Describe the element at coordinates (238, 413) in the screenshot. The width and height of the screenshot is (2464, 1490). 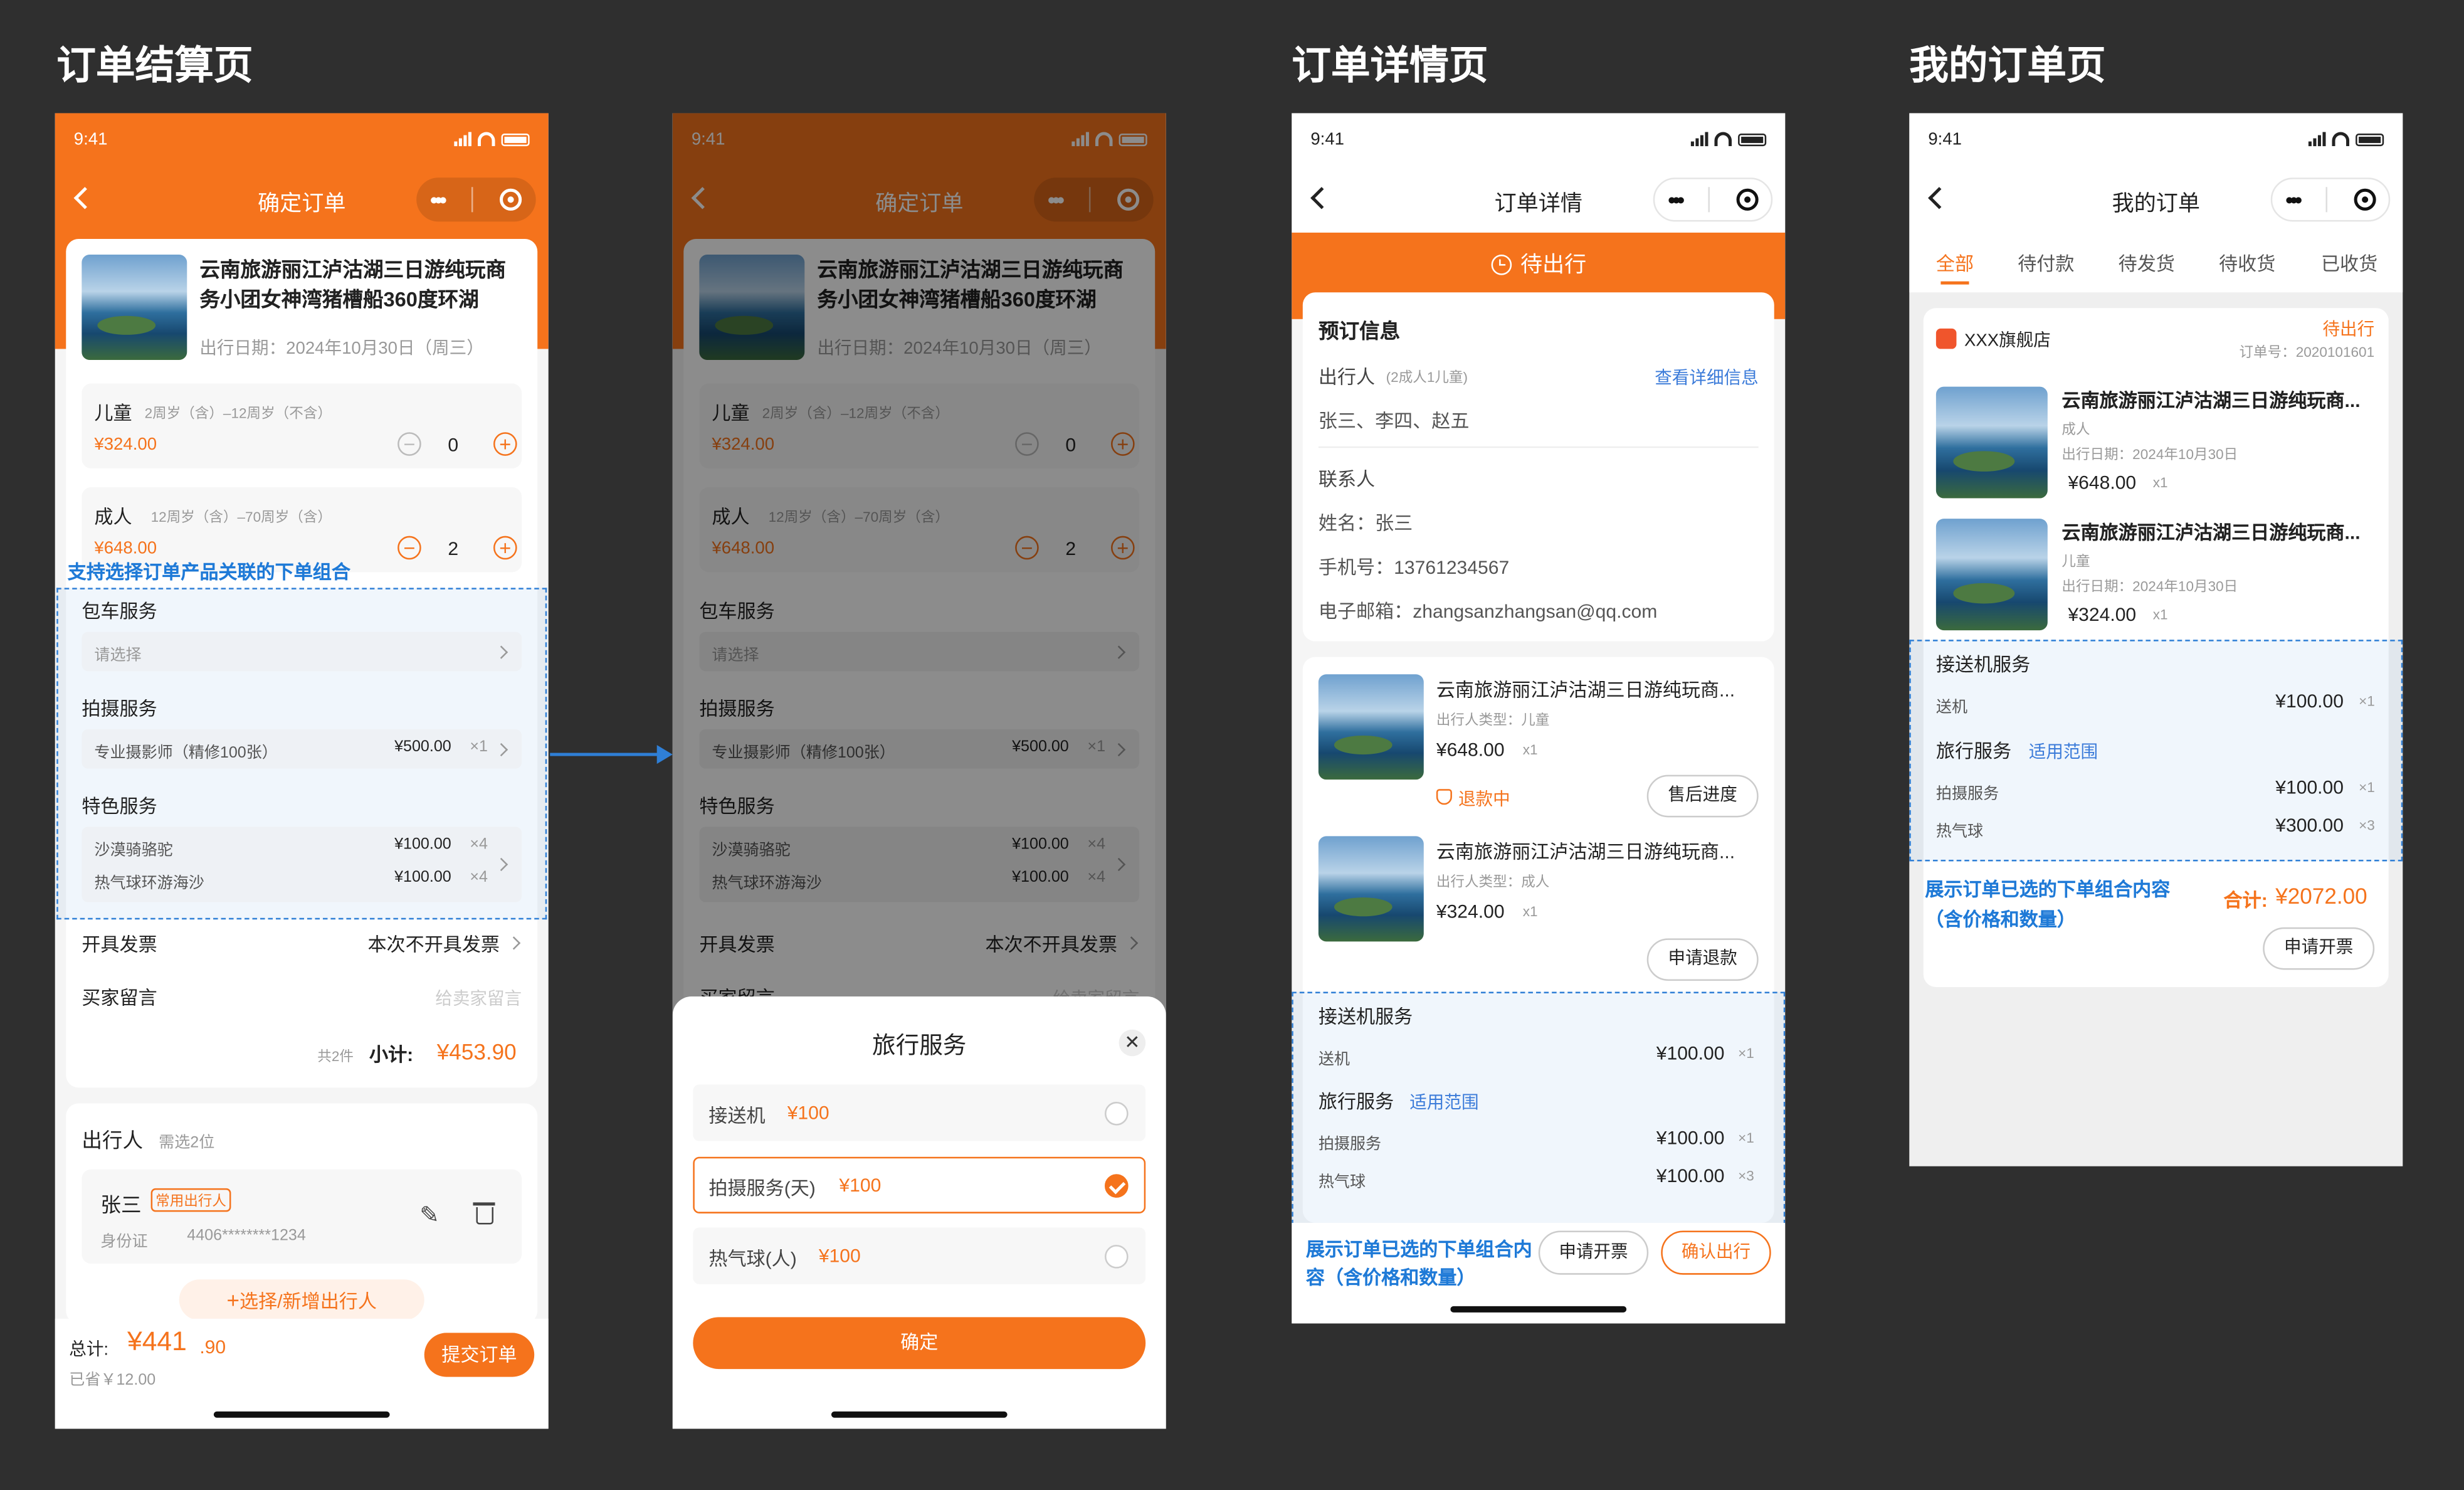
I see `child-age: 2周岁（含）–12周岁（不含）` at that location.